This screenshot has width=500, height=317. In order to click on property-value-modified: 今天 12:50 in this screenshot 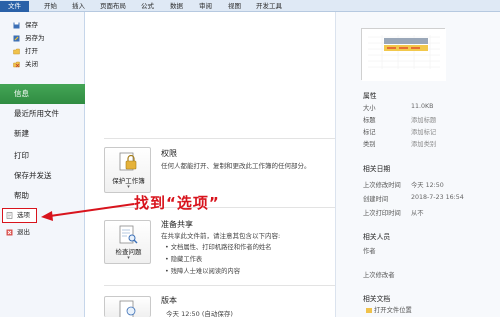, I will do `click(427, 185)`.